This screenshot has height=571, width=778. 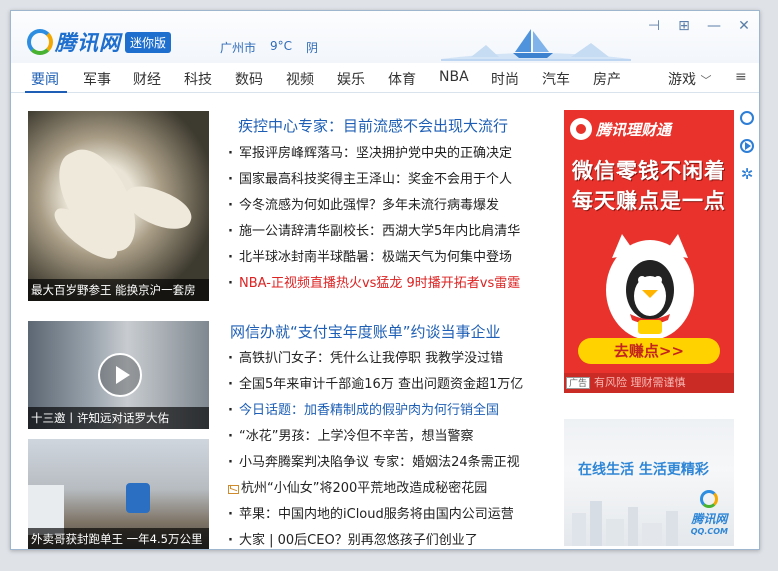 What do you see at coordinates (714, 26) in the screenshot?
I see `minimize-icon: —` at bounding box center [714, 26].